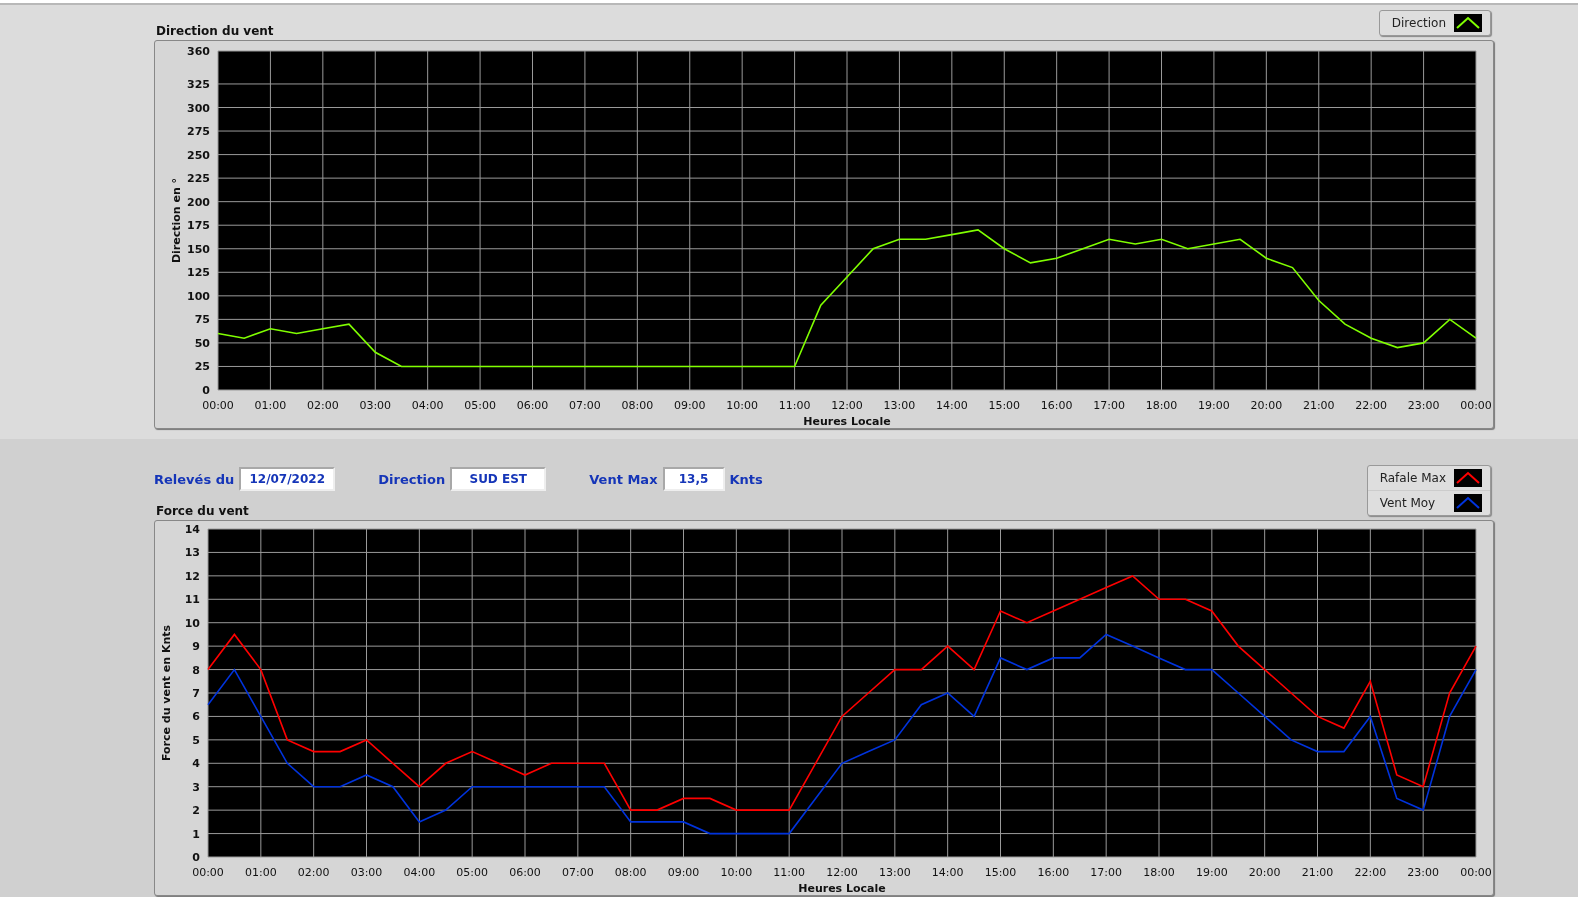  Describe the element at coordinates (176, 220) in the screenshot. I see `y-axis-title: Direction en °` at that location.